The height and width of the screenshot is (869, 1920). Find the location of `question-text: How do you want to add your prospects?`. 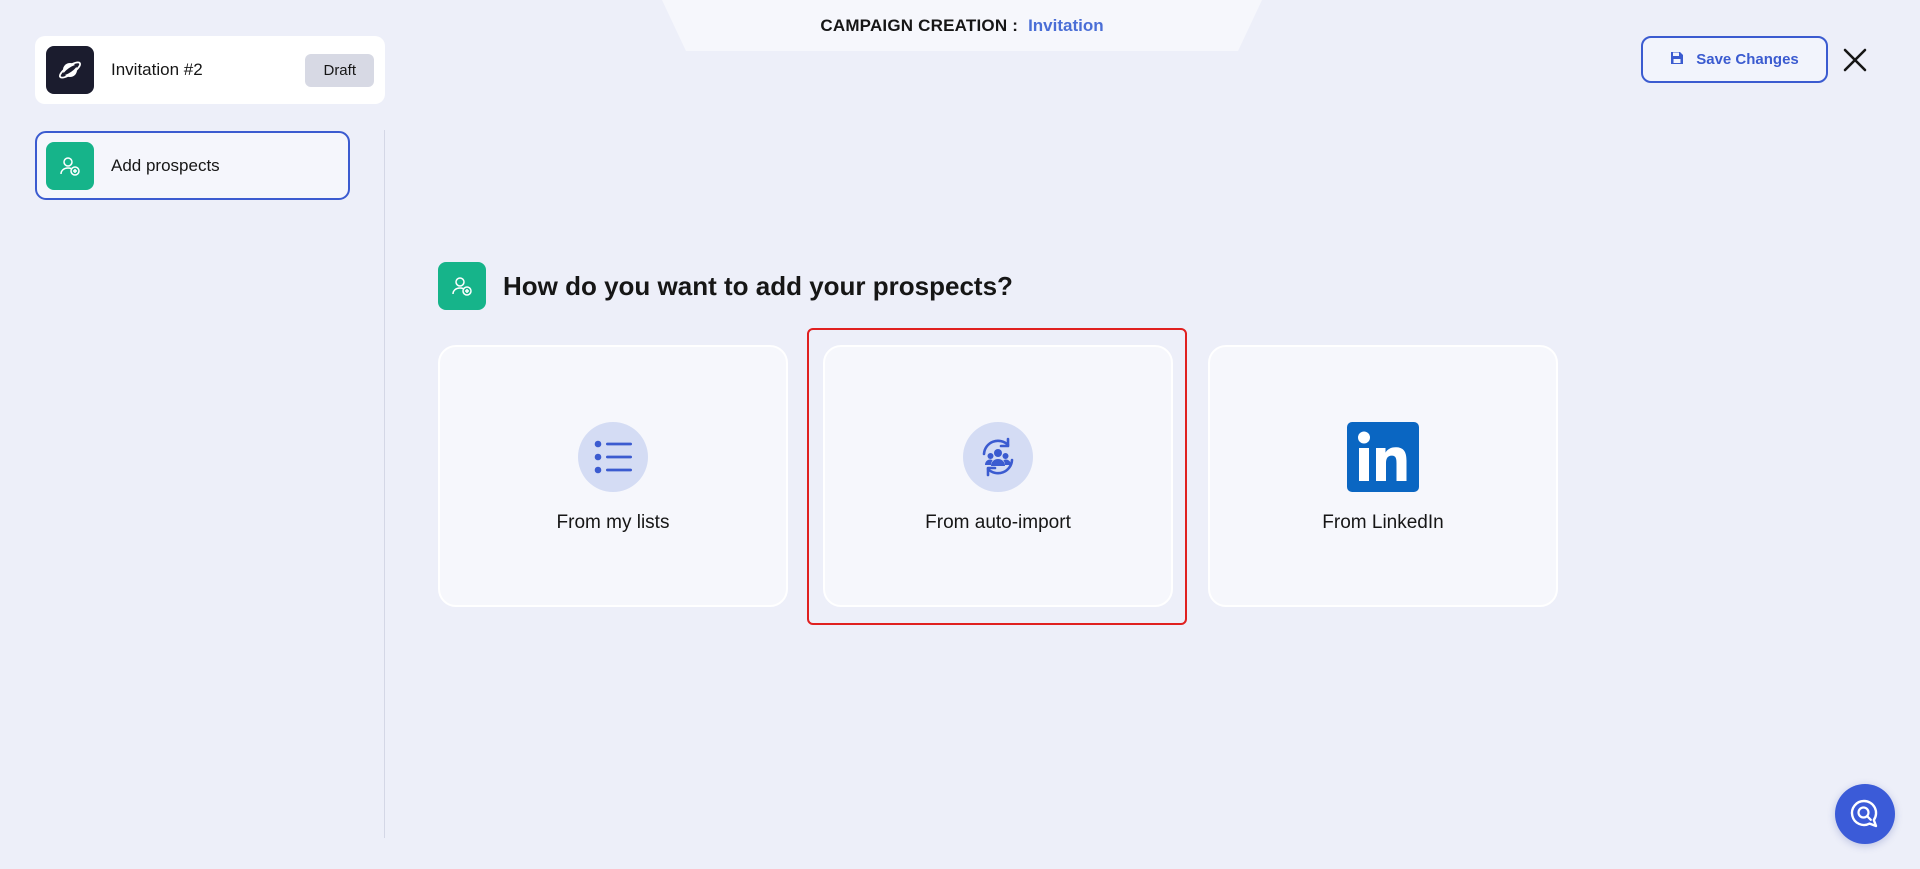

question-text: How do you want to add your prospects? is located at coordinates (758, 285).